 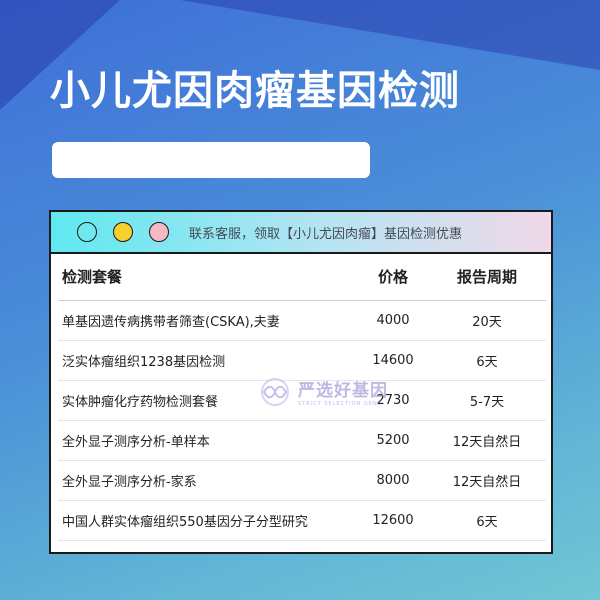 I want to click on package-price: 4000, so click(x=393, y=320).